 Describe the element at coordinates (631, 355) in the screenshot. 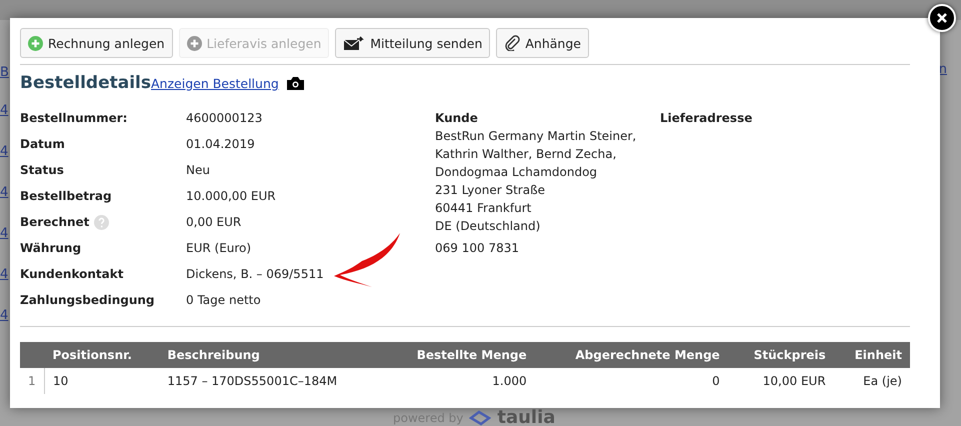

I see `column-header: Abgerechnete Menge` at that location.